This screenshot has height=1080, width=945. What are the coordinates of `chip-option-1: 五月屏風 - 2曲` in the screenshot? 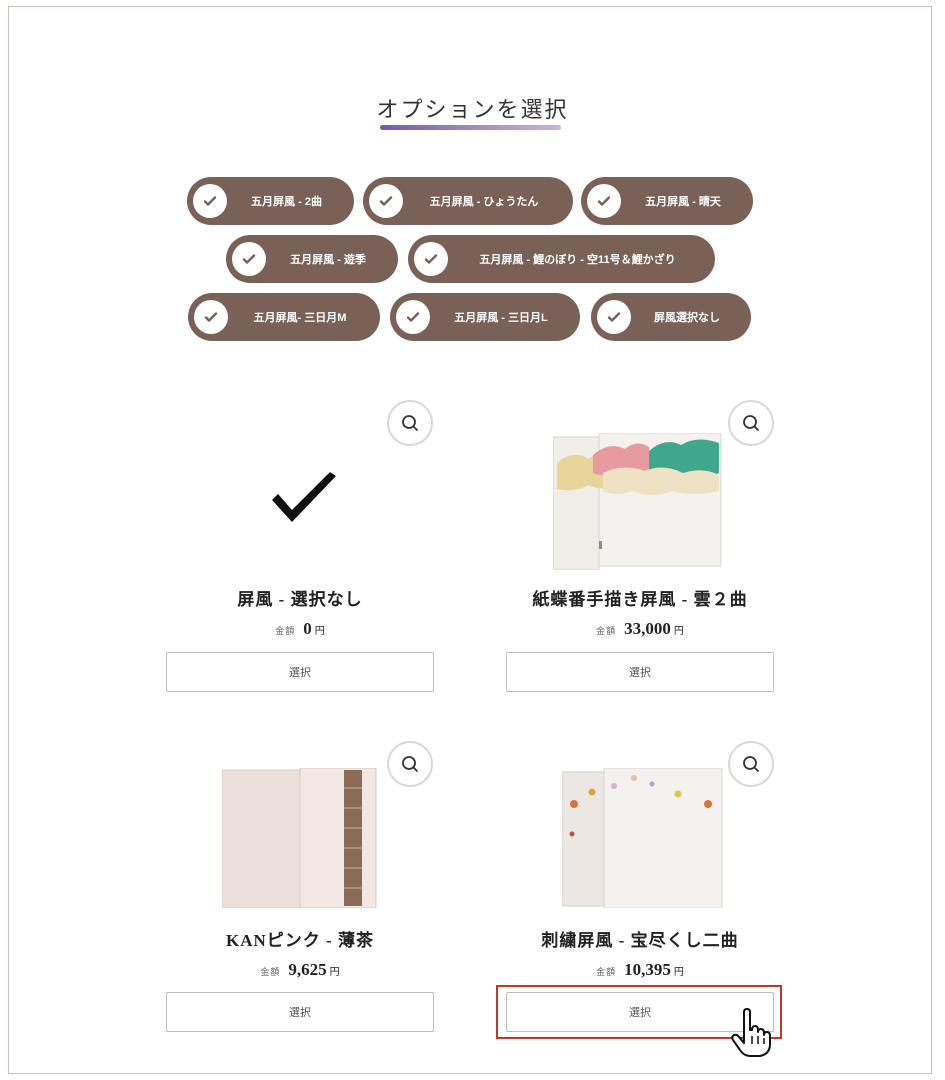 It's located at (270, 201).